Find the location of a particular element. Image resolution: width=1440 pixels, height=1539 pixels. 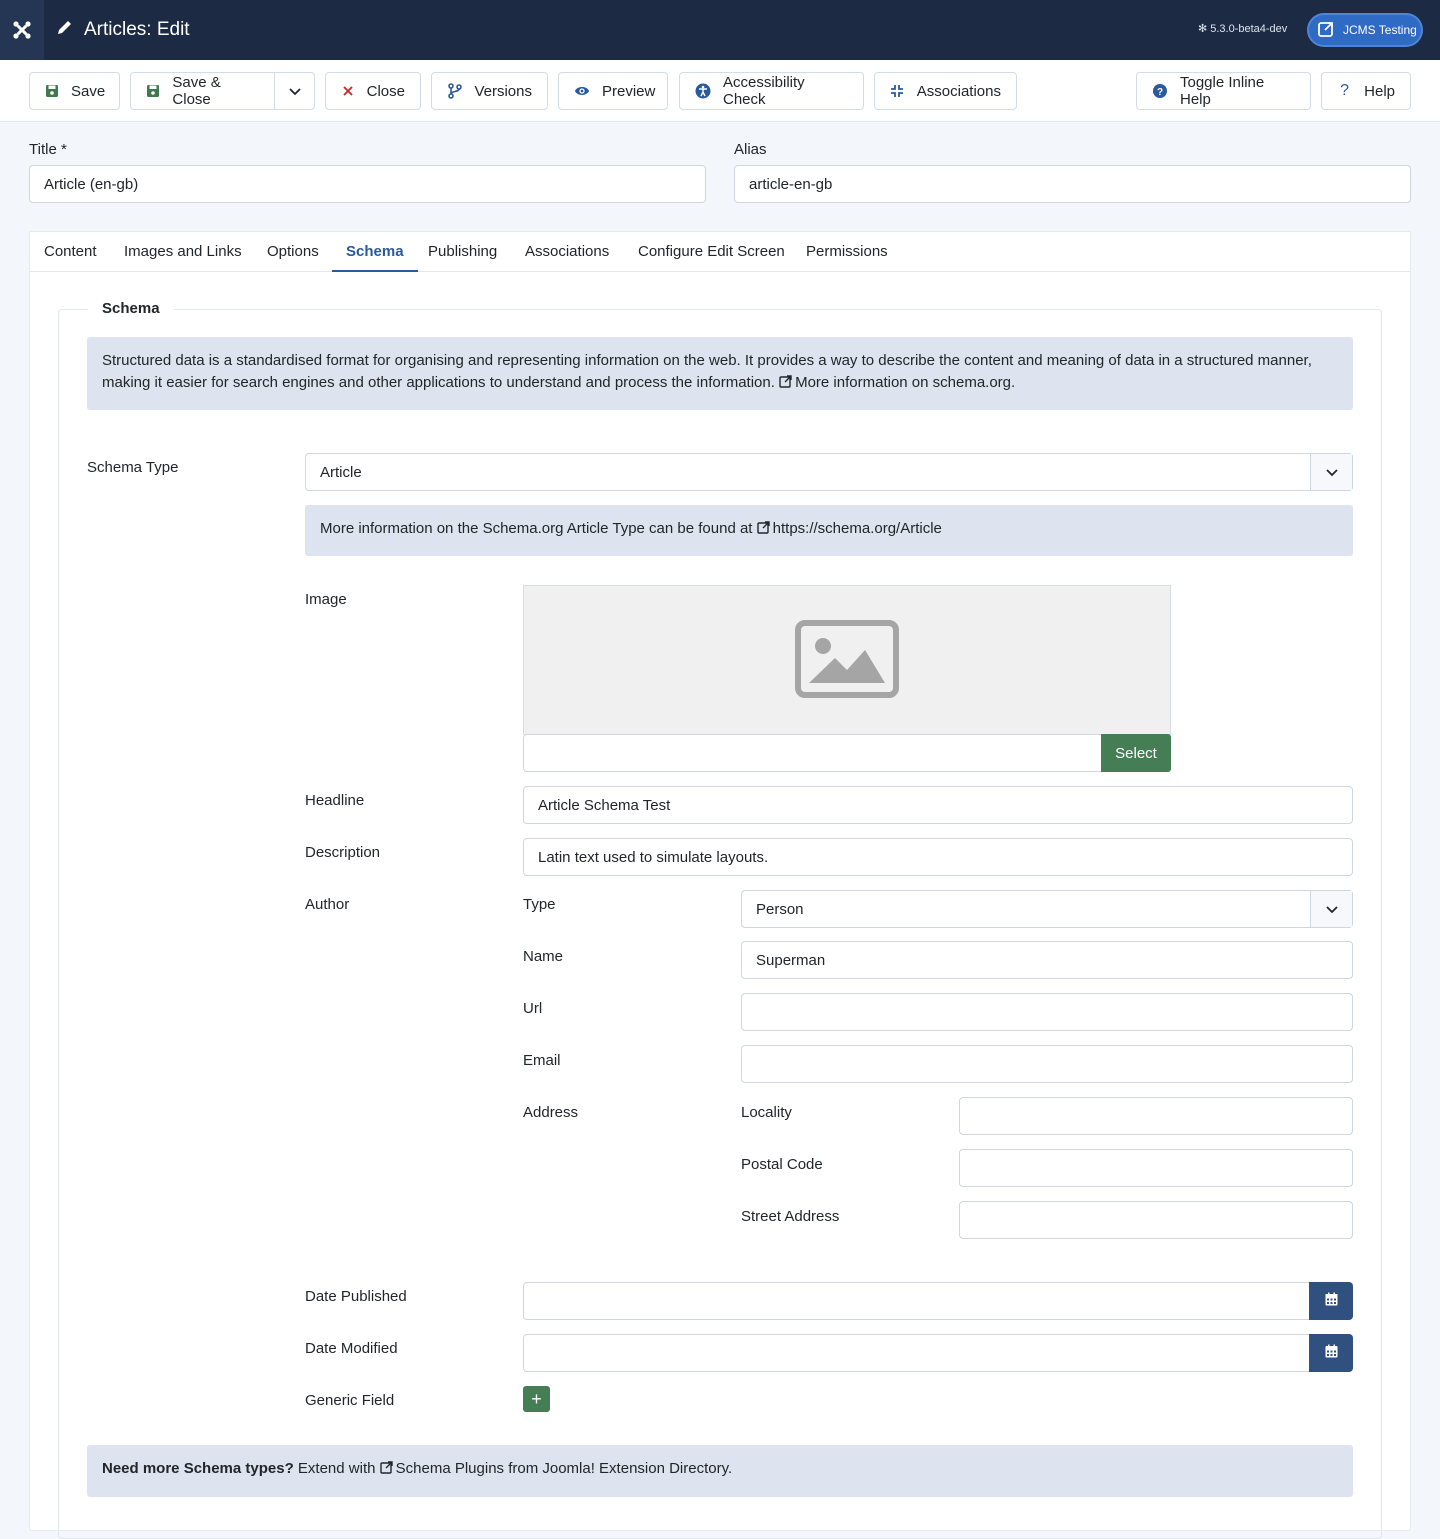

author-email-input is located at coordinates (1047, 1064).